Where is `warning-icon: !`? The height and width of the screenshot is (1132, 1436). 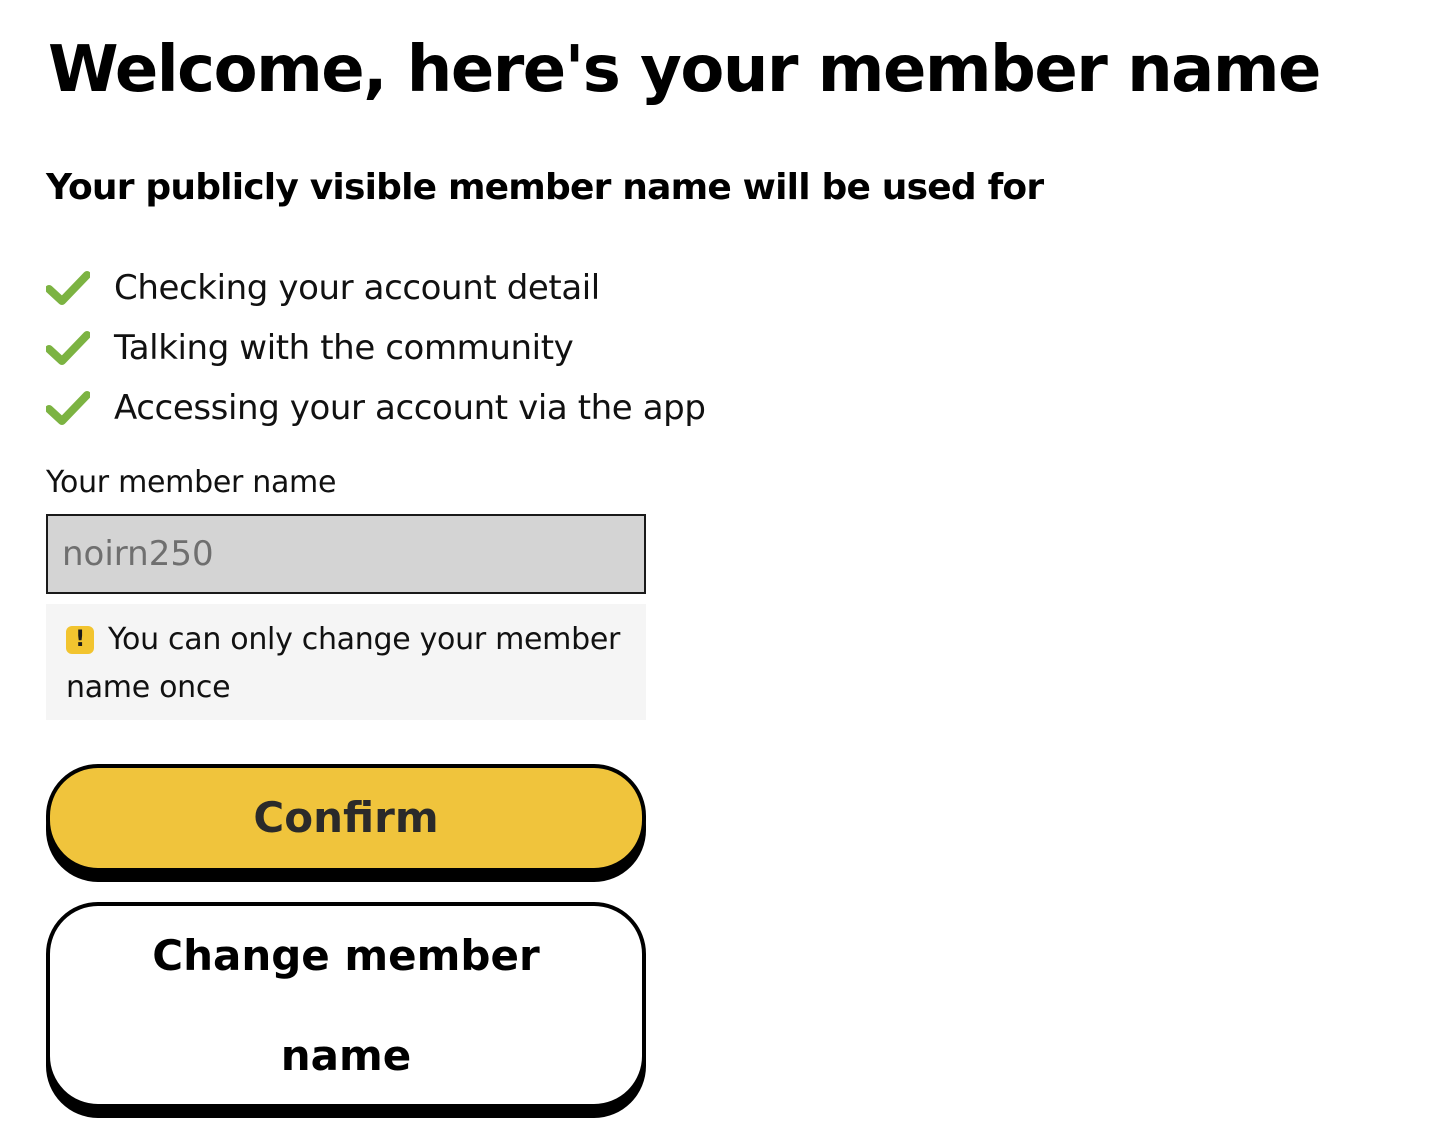
warning-icon: ! is located at coordinates (80, 640).